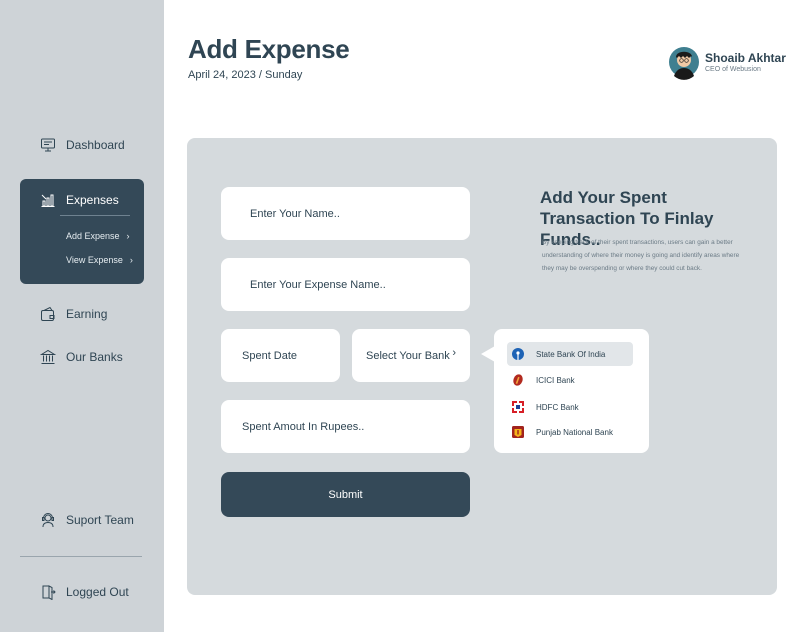  I want to click on sidebar-item-dashboard: Dashboard, so click(82, 145).